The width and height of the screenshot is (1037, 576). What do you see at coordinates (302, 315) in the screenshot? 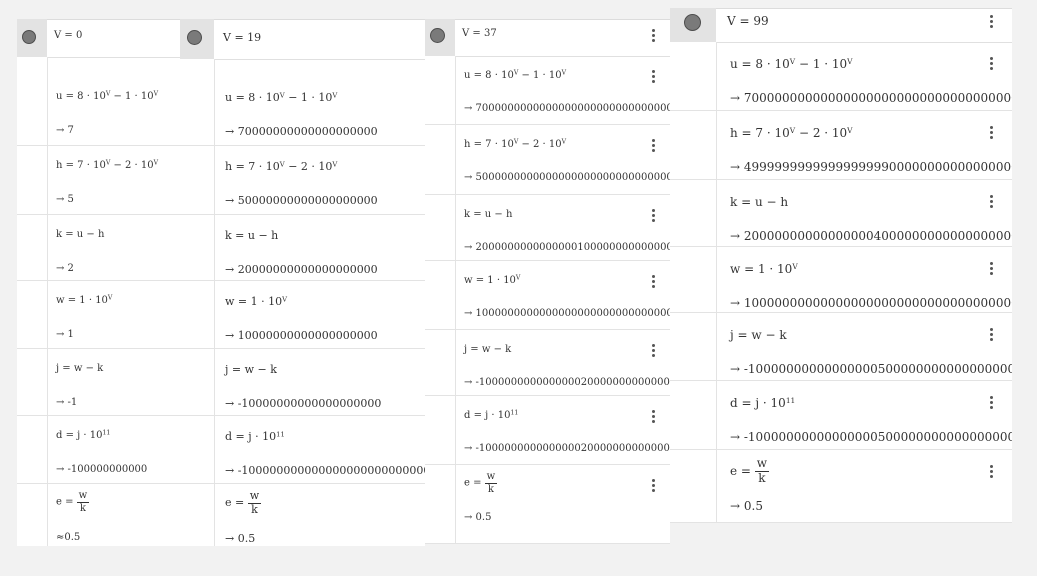
I see `algebra-row: w = 1 · 10V → 10000000000000000000` at bounding box center [302, 315].